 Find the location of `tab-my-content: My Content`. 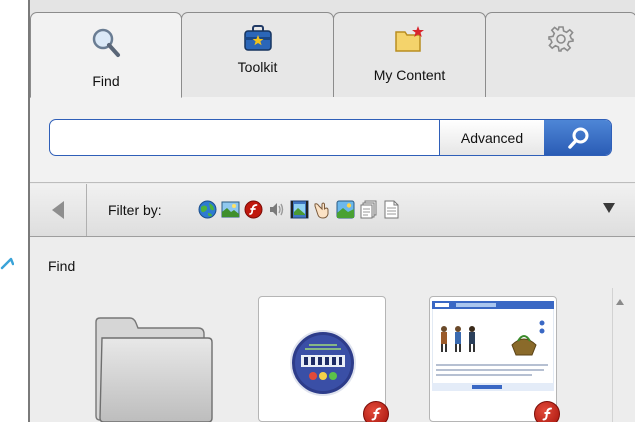

tab-my-content: My Content is located at coordinates (409, 54).